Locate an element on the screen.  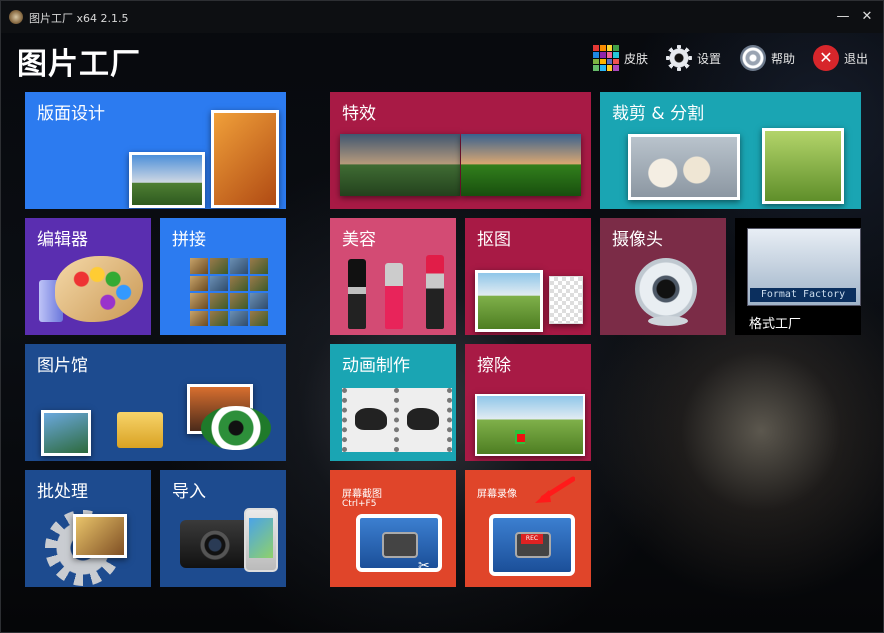
smartphone-icon is located at coordinates (261, 540).